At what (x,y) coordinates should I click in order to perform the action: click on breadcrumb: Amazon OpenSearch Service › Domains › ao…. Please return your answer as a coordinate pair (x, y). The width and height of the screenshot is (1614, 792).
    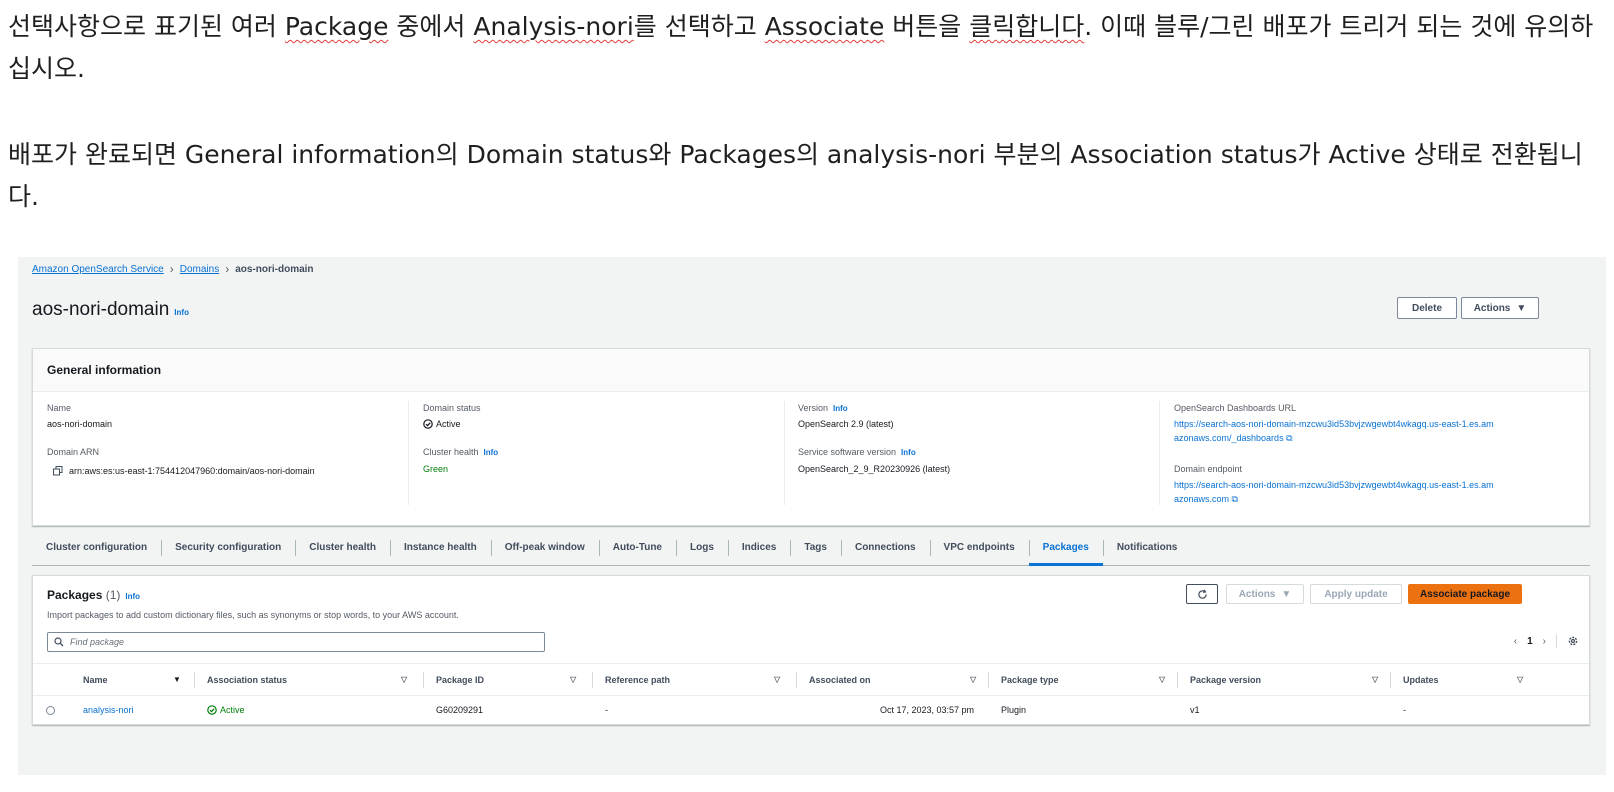
    Looking at the image, I should click on (173, 269).